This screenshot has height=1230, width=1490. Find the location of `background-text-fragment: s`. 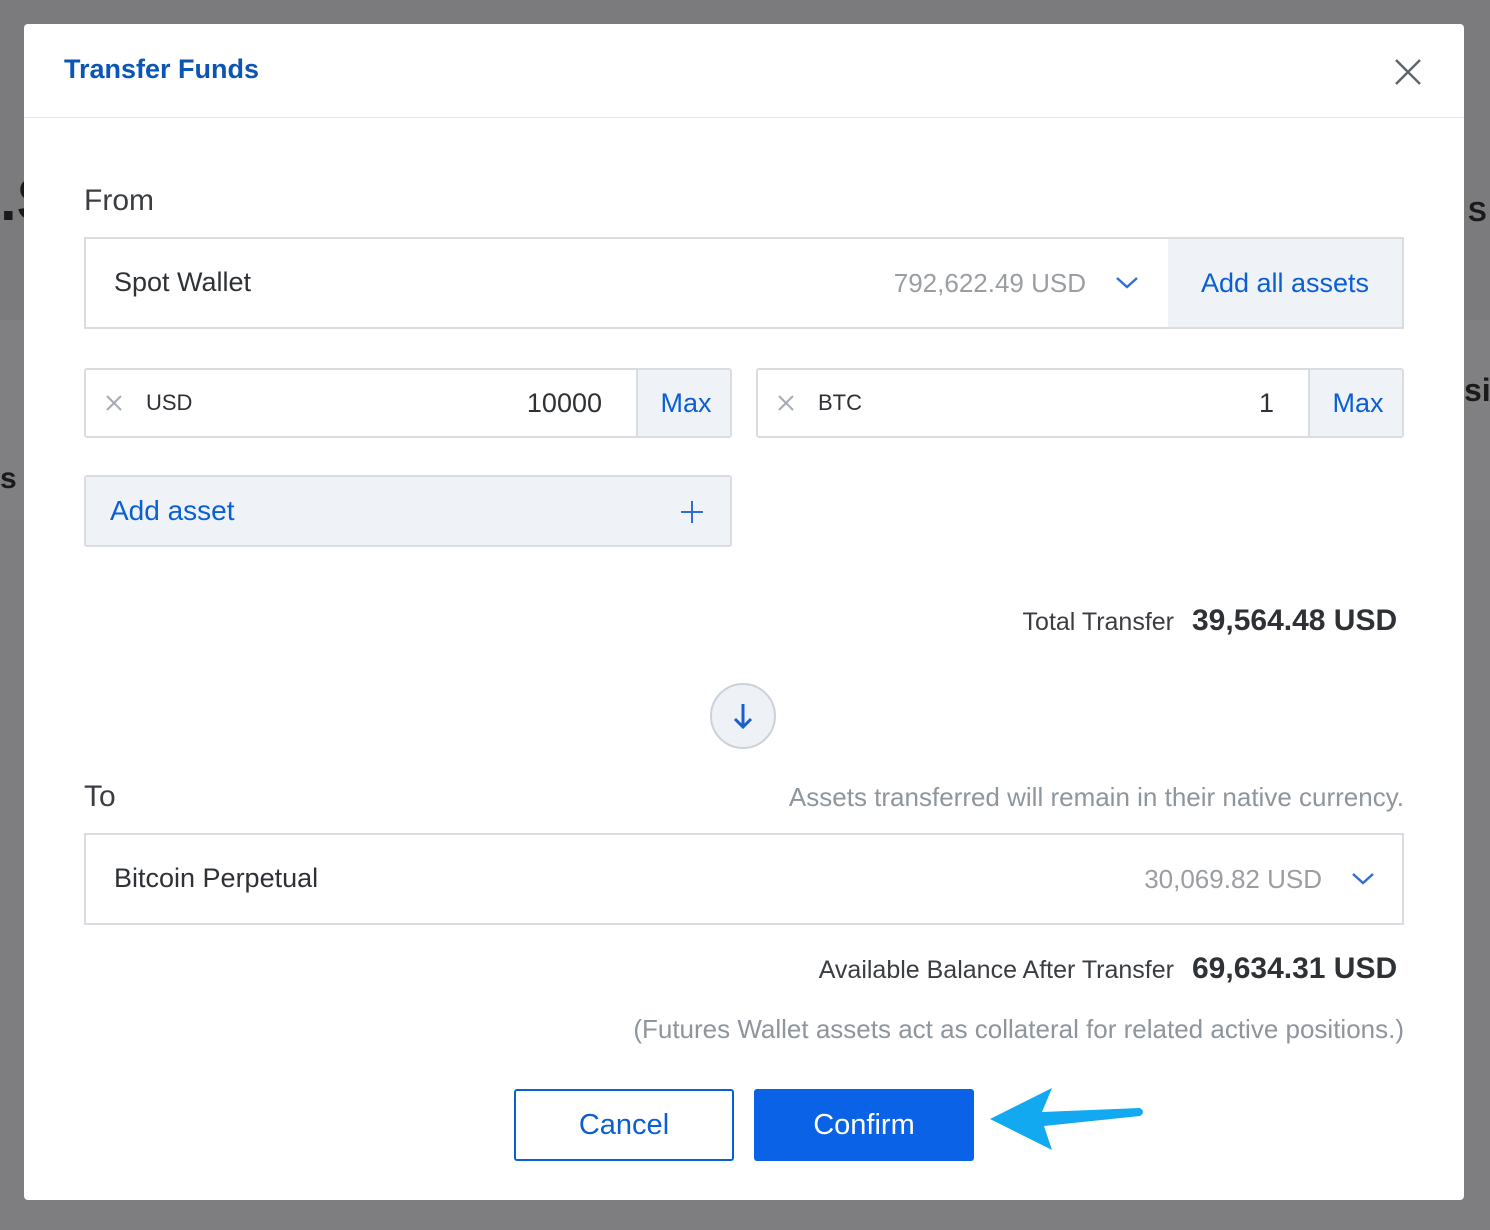

background-text-fragment: s is located at coordinates (8, 478).